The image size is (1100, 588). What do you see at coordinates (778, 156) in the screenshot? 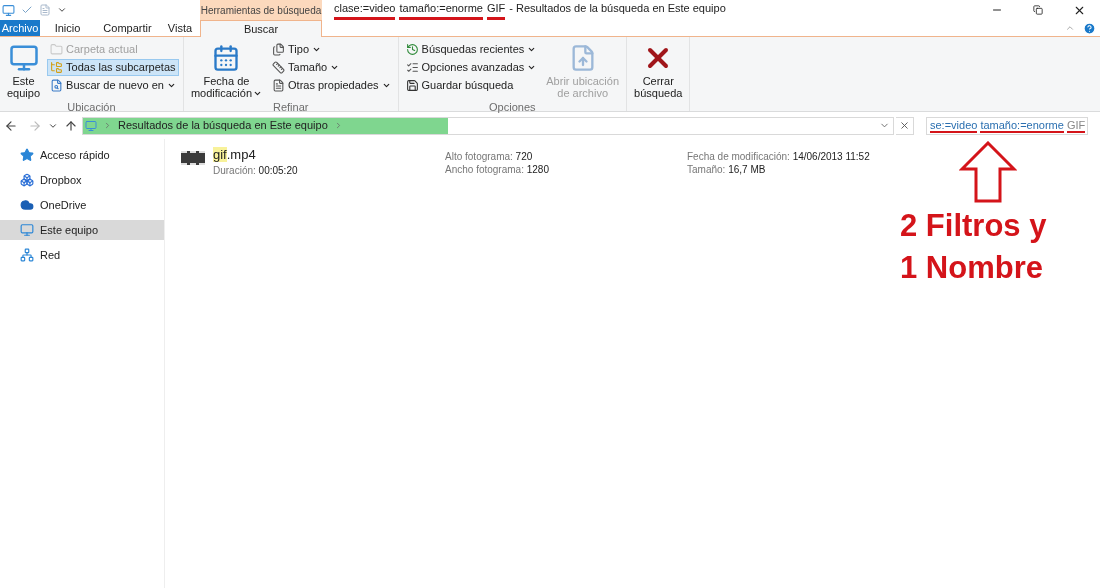
I see `file-property: Fecha de modificación: 14/06/2013 11:52` at bounding box center [778, 156].